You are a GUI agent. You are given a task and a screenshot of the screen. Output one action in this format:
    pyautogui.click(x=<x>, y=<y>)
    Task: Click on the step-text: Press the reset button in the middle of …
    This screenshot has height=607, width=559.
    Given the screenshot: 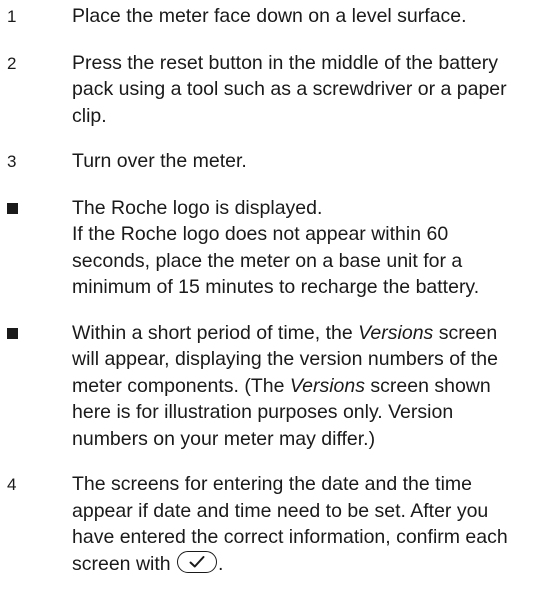 What is the action you would take?
    pyautogui.click(x=289, y=89)
    